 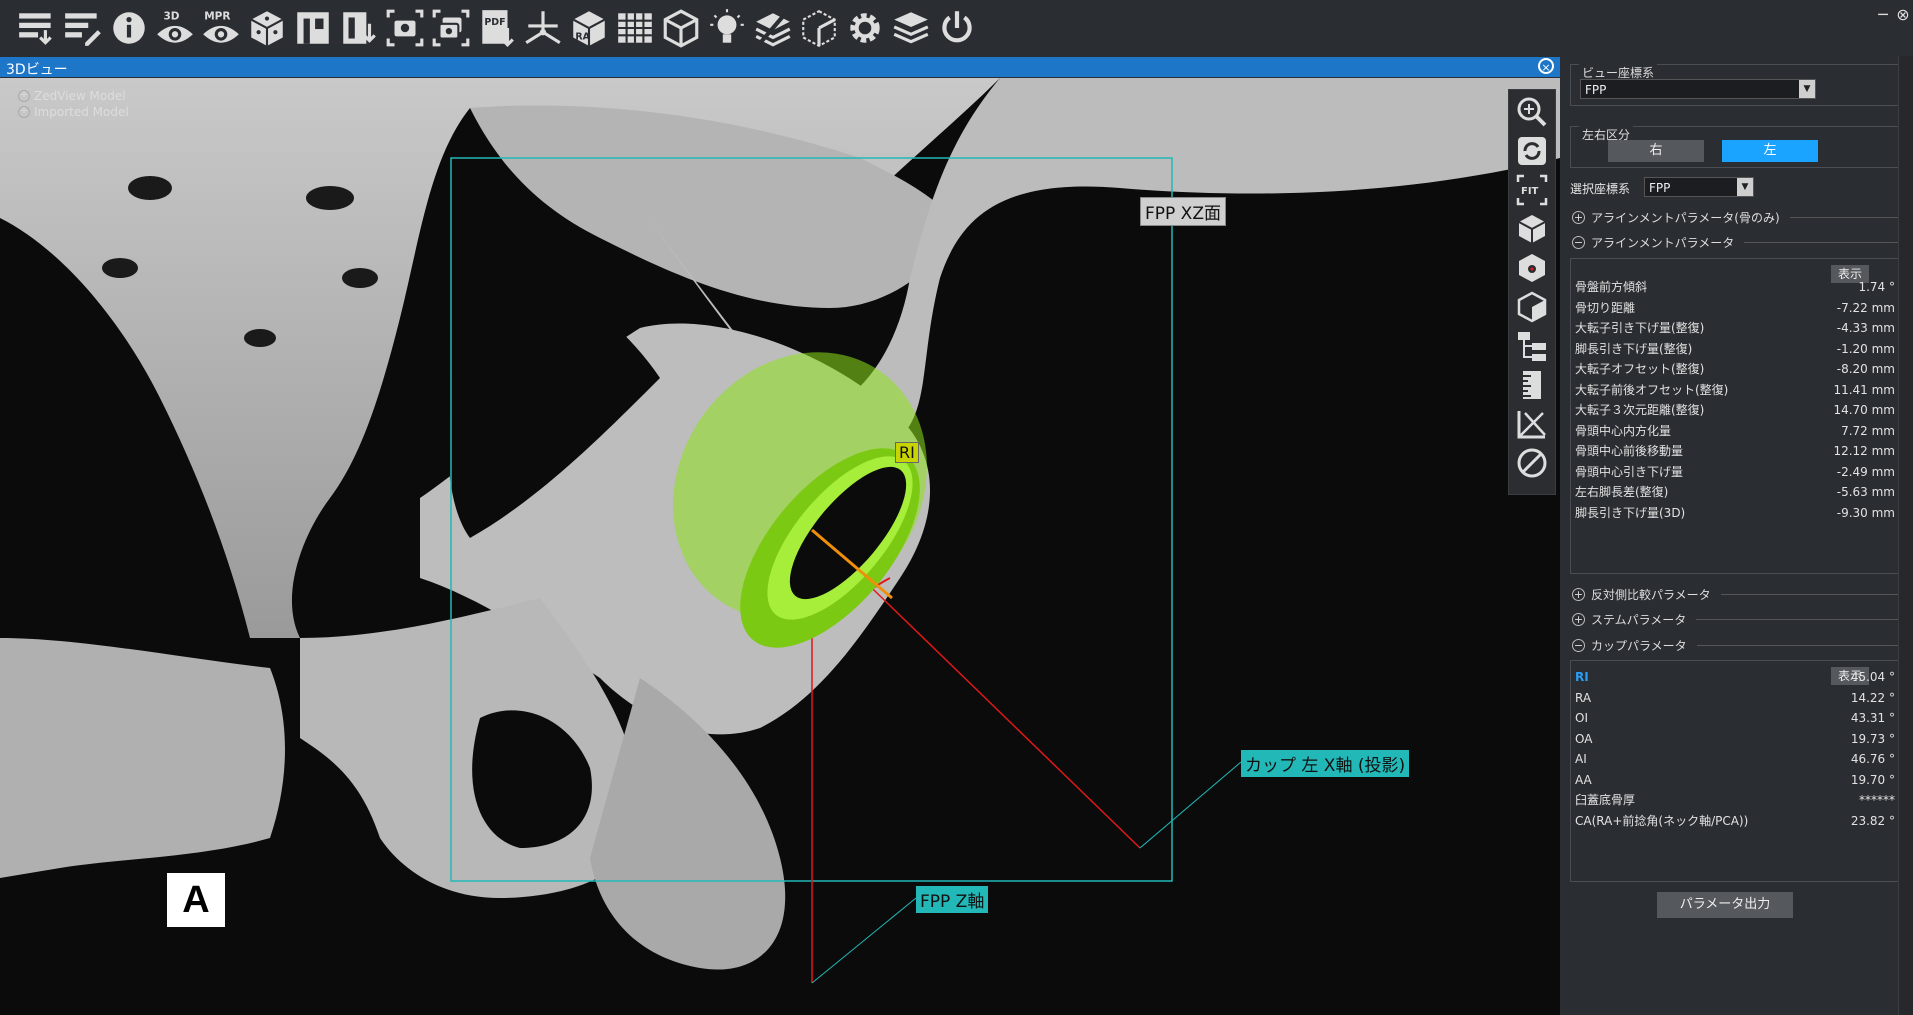 I want to click on param-row: RI 45.04 °, so click(x=1735, y=677).